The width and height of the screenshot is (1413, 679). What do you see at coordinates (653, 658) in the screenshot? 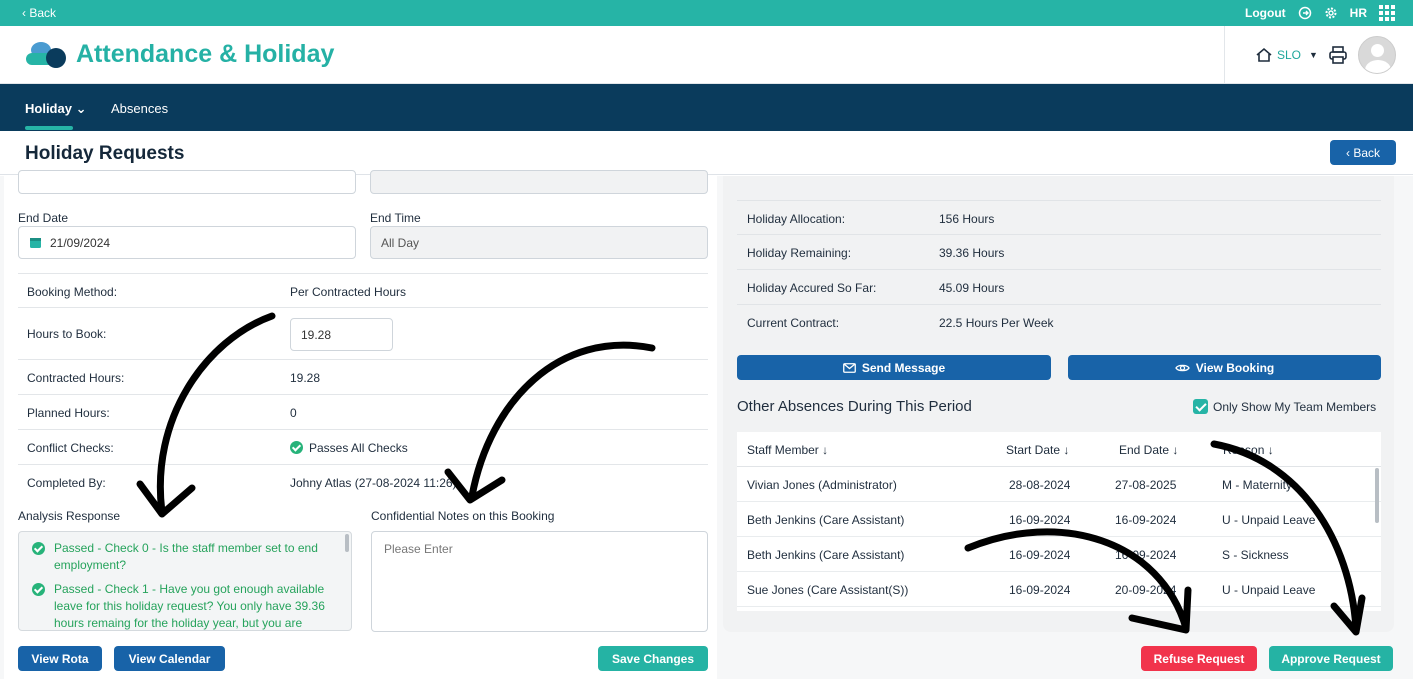
I see `save-changes-button: Save Changes` at bounding box center [653, 658].